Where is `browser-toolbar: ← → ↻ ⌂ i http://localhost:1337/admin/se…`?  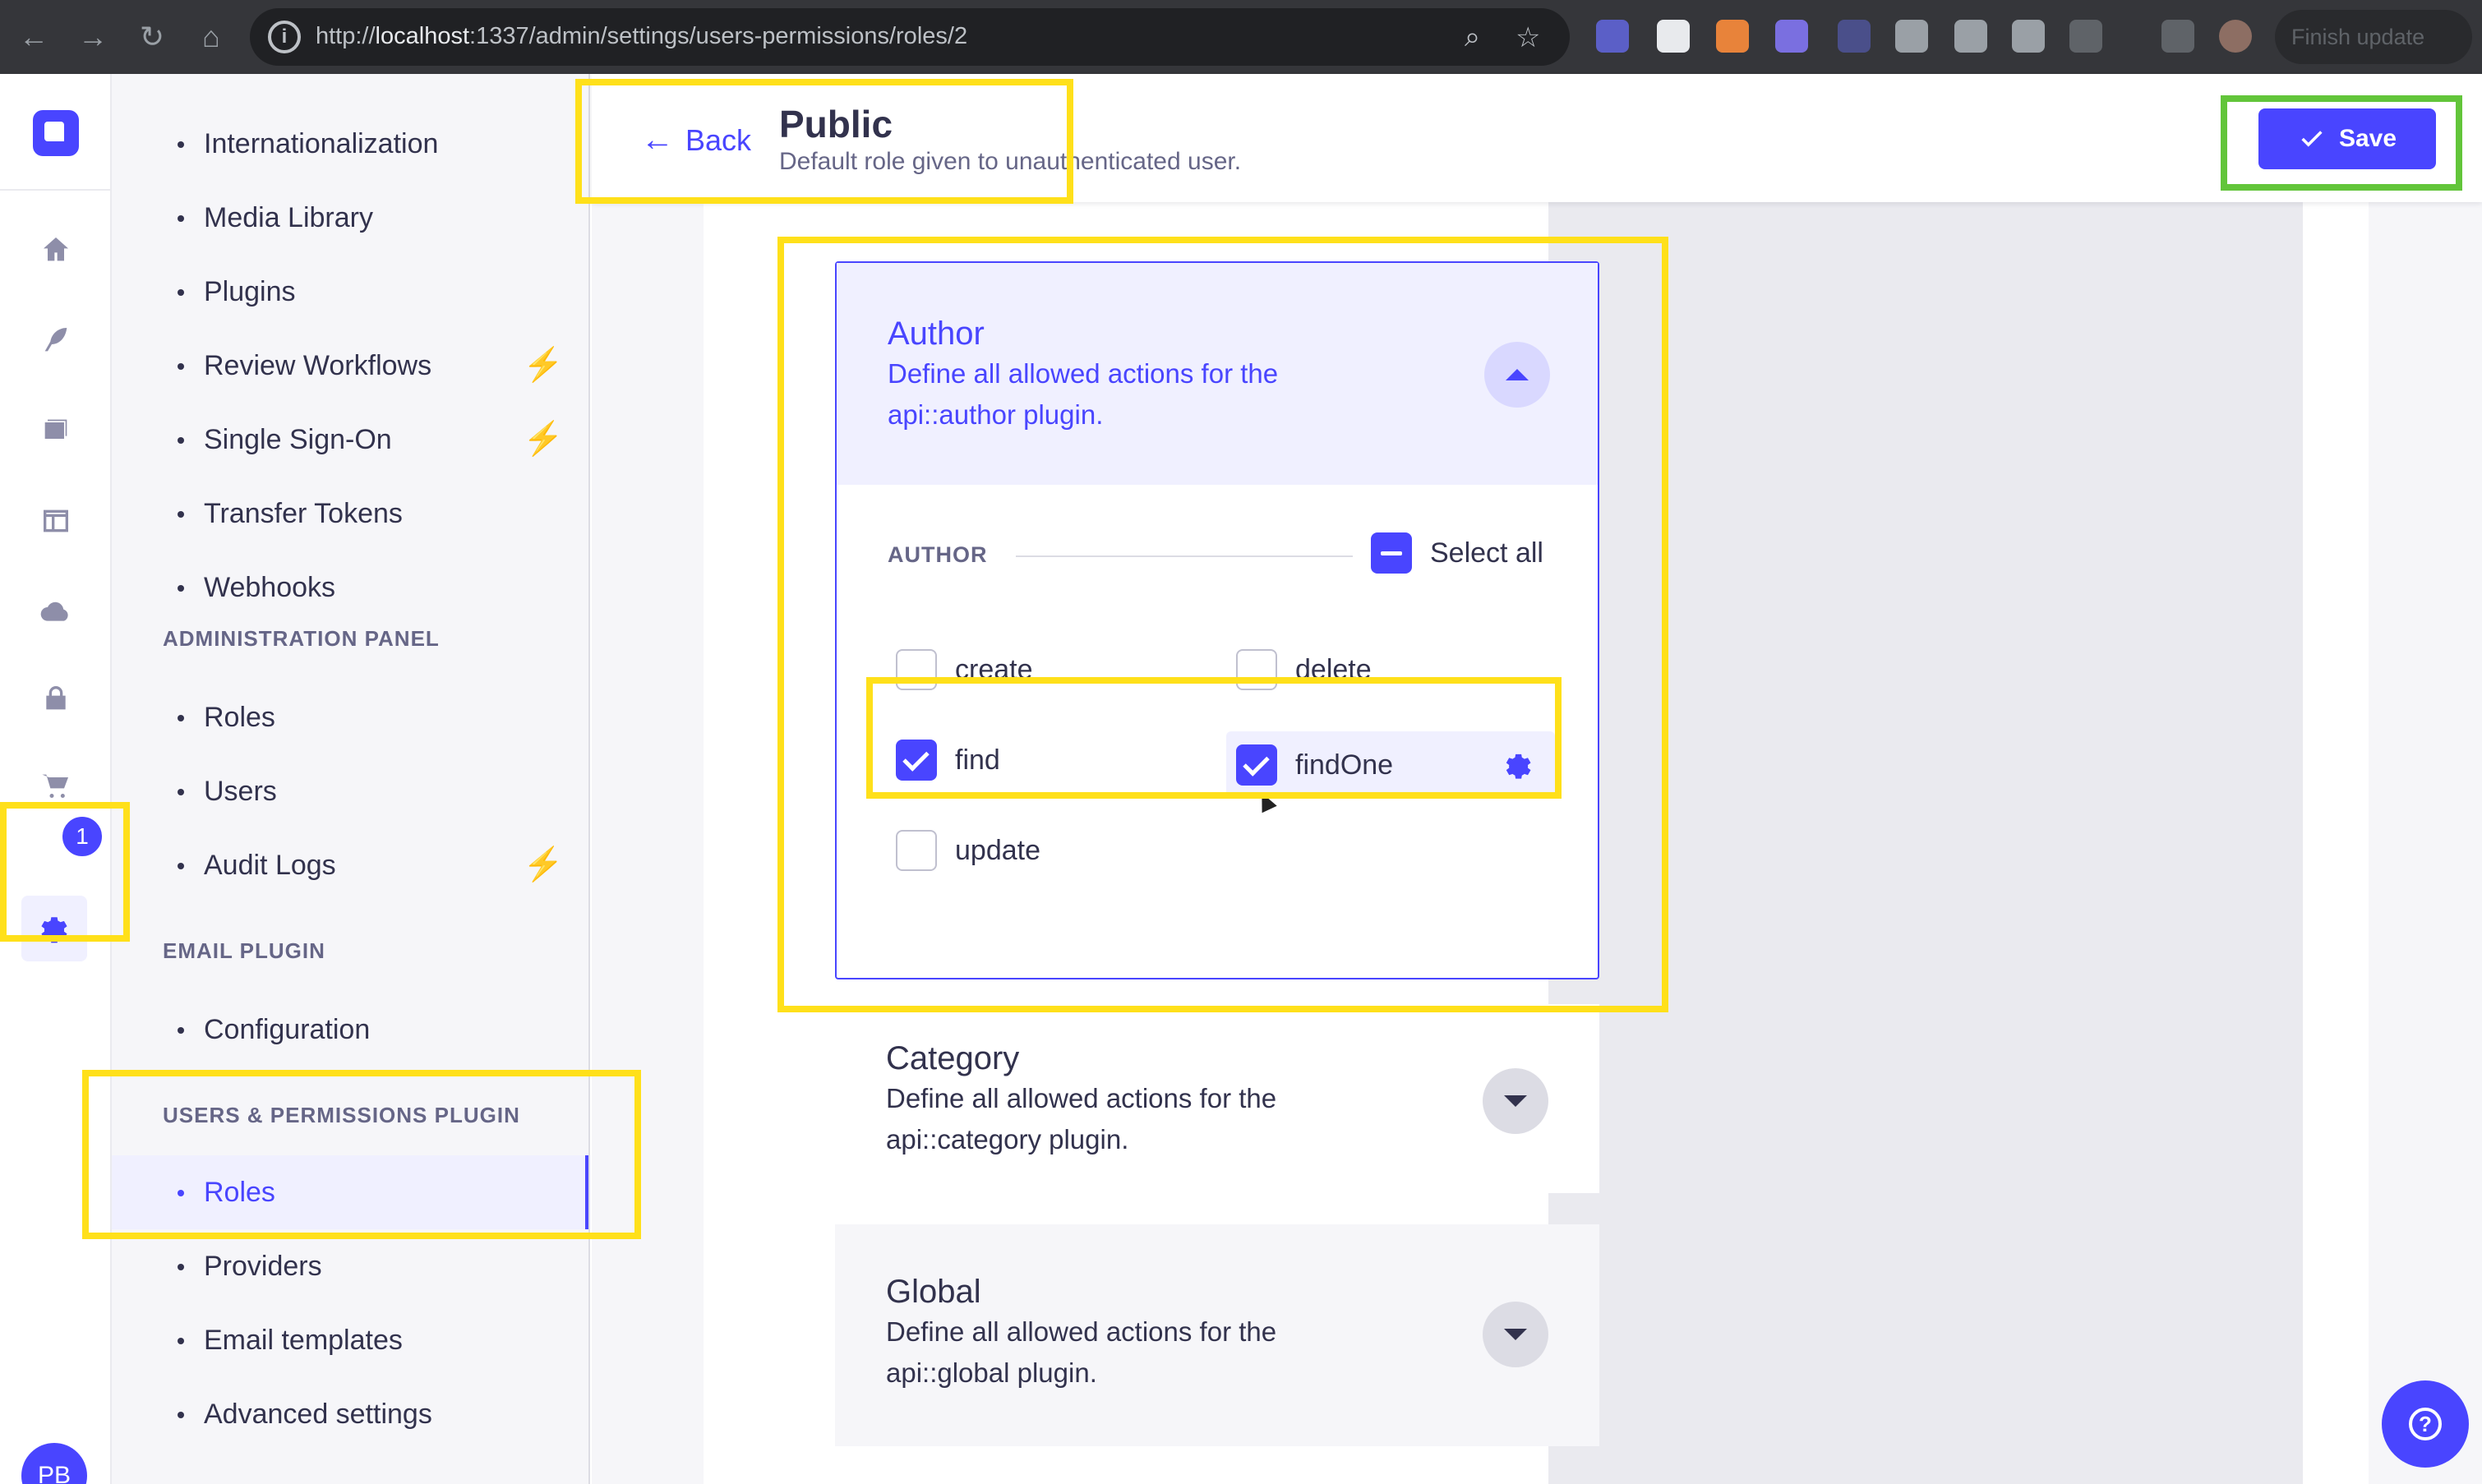 browser-toolbar: ← → ↻ ⌂ i http://localhost:1337/admin/se… is located at coordinates (1241, 37).